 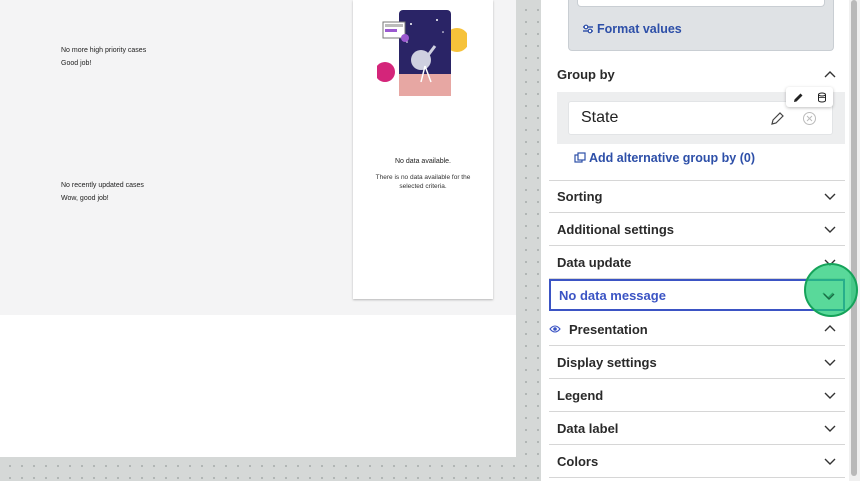 I want to click on section-presentation: Presentation, so click(x=697, y=329).